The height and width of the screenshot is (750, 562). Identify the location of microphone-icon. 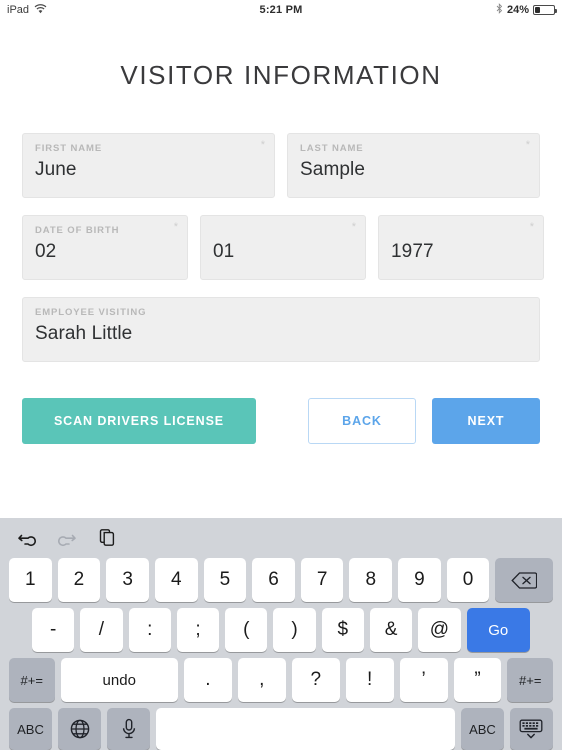
(129, 729).